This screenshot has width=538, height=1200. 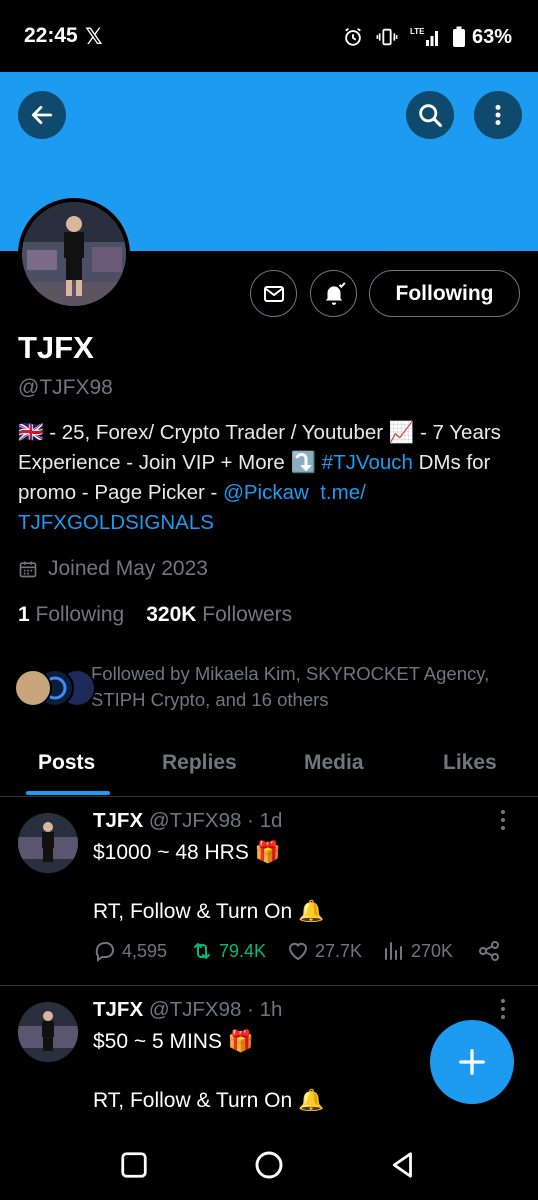 I want to click on search-button, so click(x=430, y=115).